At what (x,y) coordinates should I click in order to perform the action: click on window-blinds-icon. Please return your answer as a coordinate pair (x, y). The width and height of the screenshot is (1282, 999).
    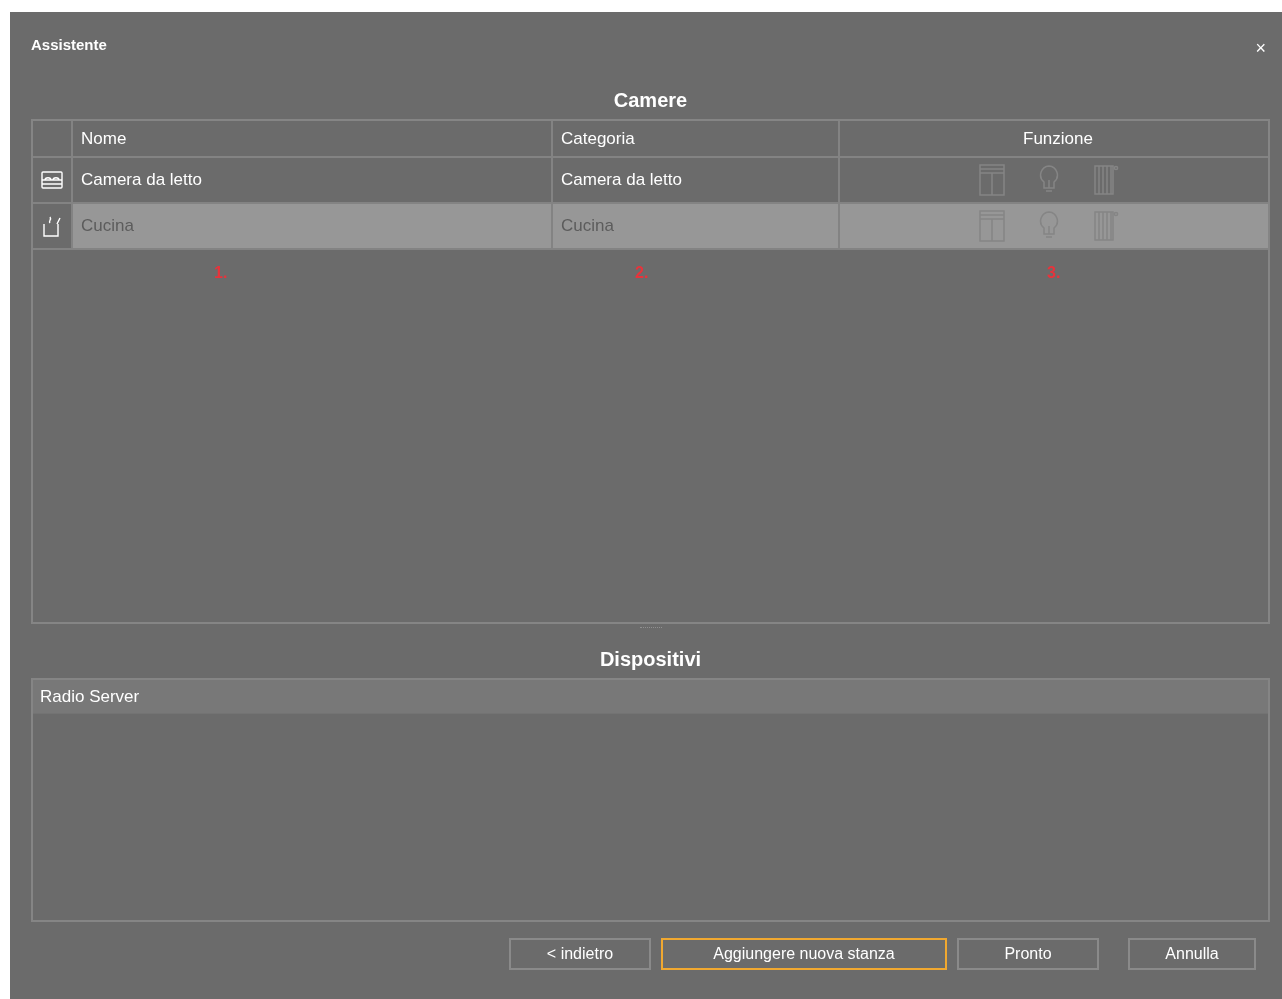
    Looking at the image, I should click on (992, 180).